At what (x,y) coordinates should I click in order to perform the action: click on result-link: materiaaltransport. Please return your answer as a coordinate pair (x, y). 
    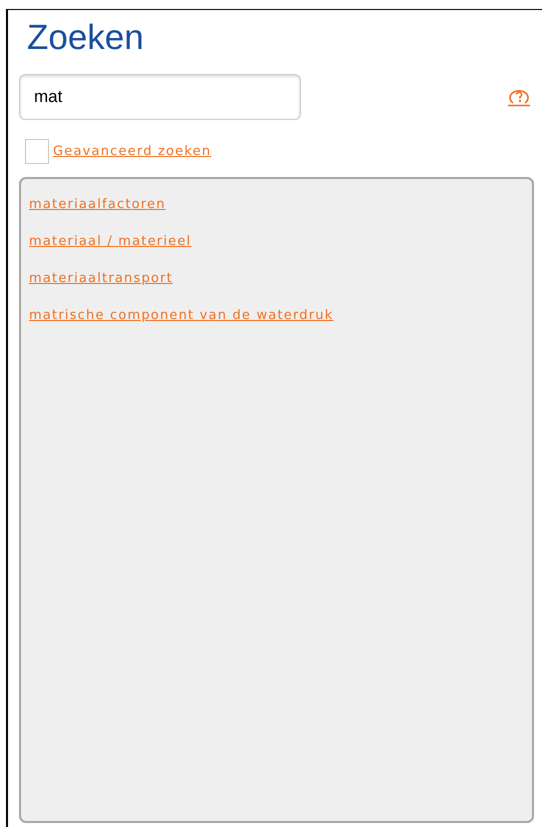
    Looking at the image, I should click on (101, 278).